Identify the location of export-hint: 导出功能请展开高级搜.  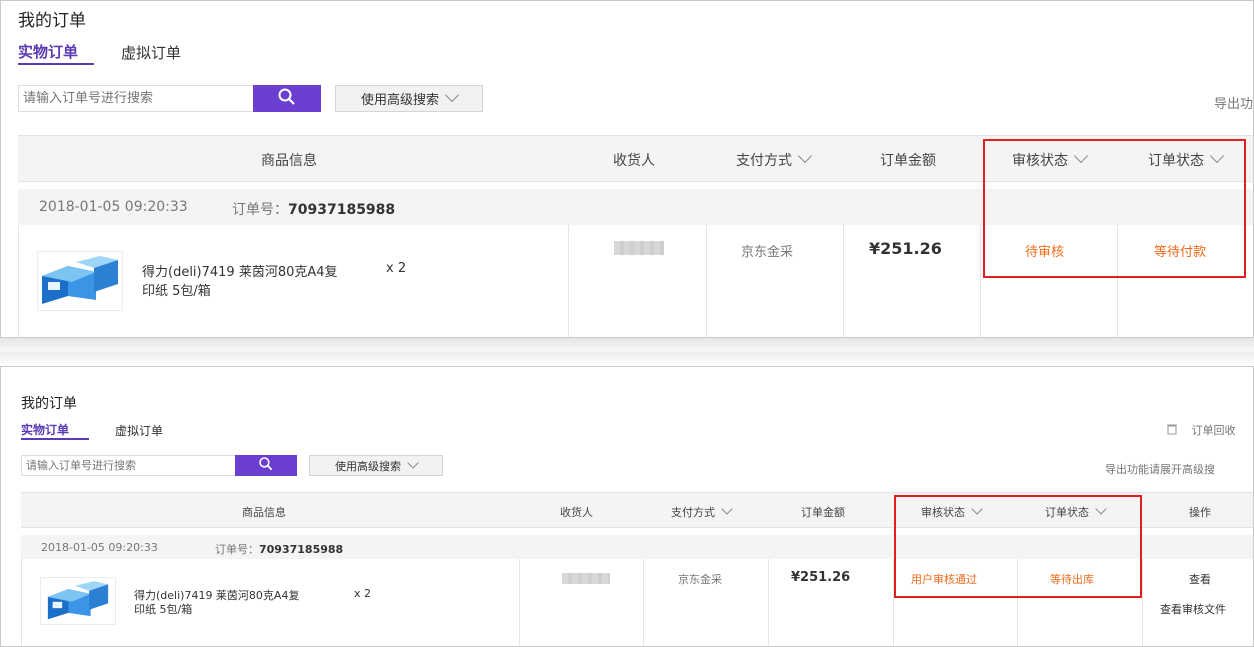
(1160, 469).